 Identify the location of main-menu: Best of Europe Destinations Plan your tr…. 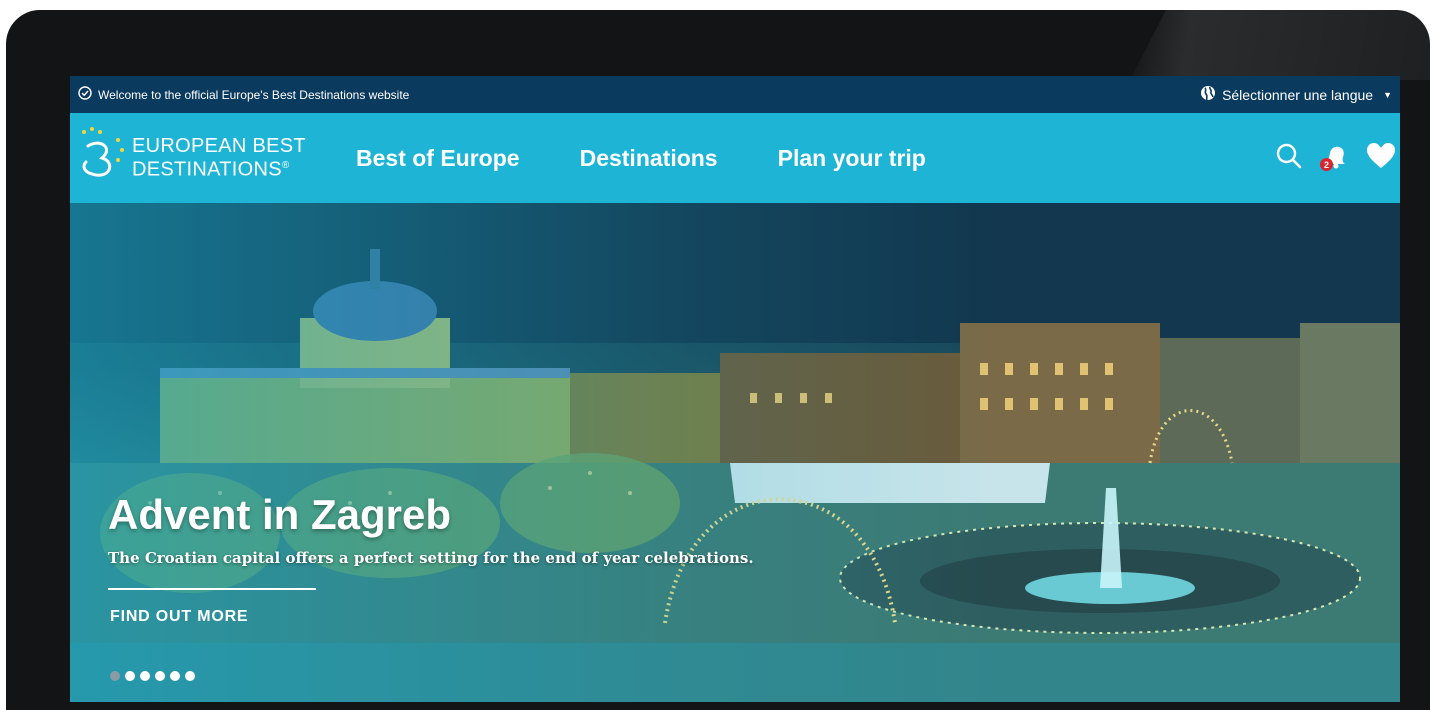
(641, 158).